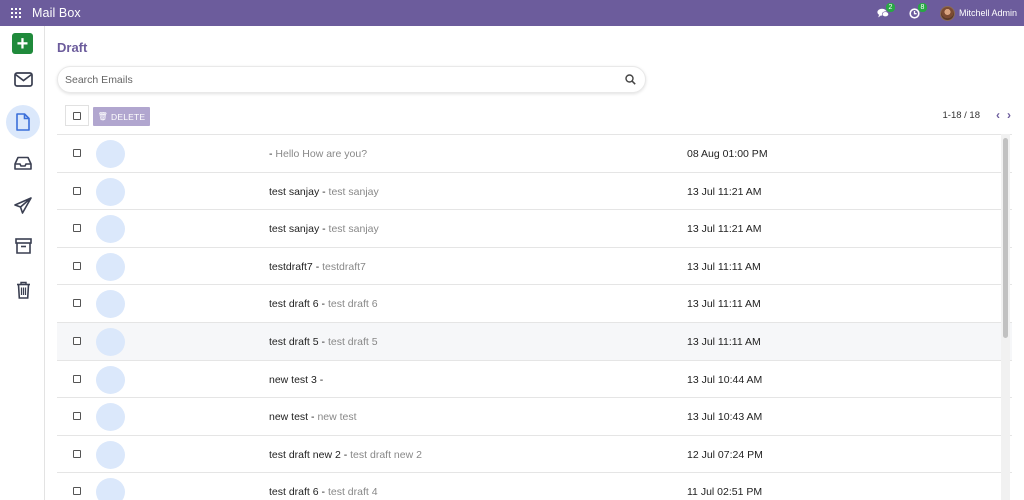 The width and height of the screenshot is (1024, 500). I want to click on email-subject: test draft 5, so click(294, 341).